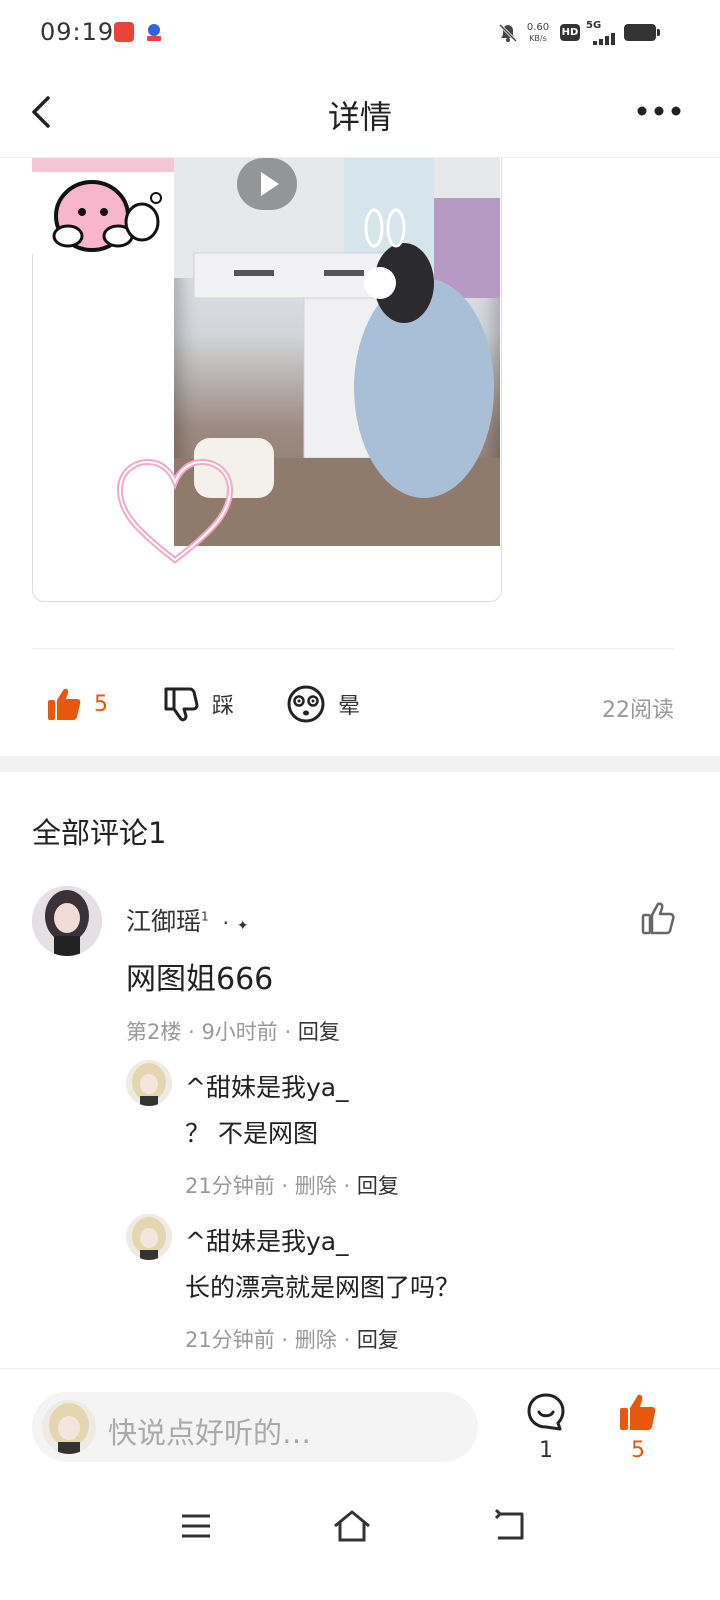  What do you see at coordinates (77, 32) in the screenshot?
I see `clock: 09:19` at bounding box center [77, 32].